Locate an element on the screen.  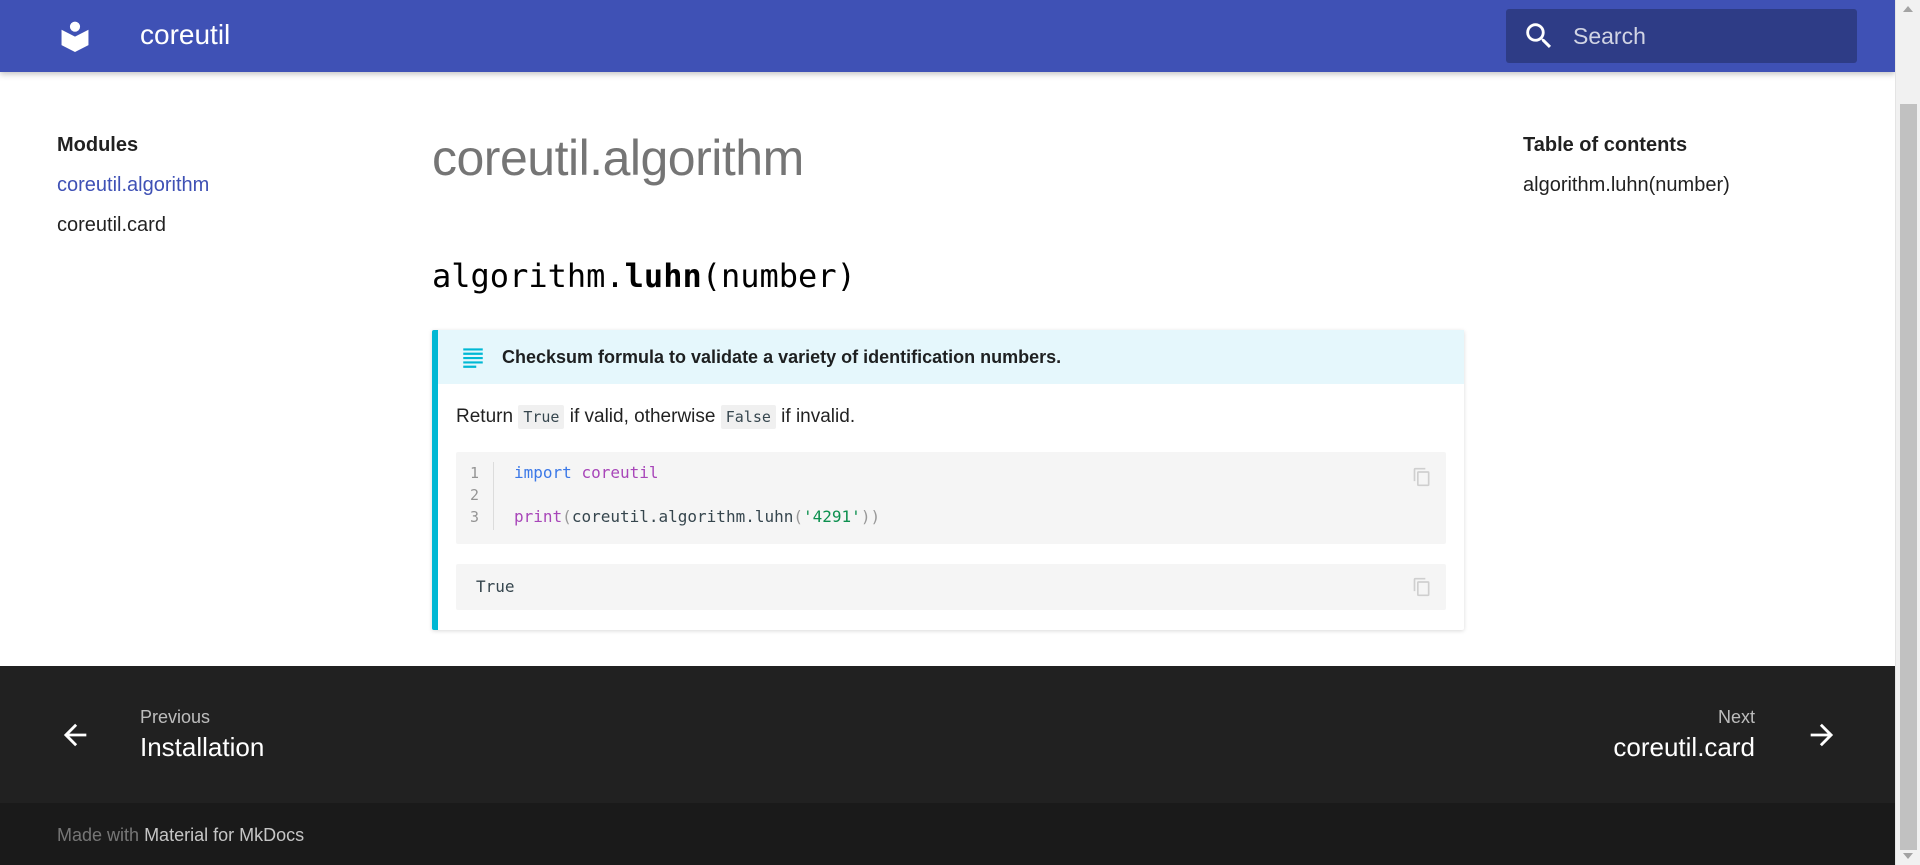
footer-meta: Made with Material for MkDocs is located at coordinates (947, 834).